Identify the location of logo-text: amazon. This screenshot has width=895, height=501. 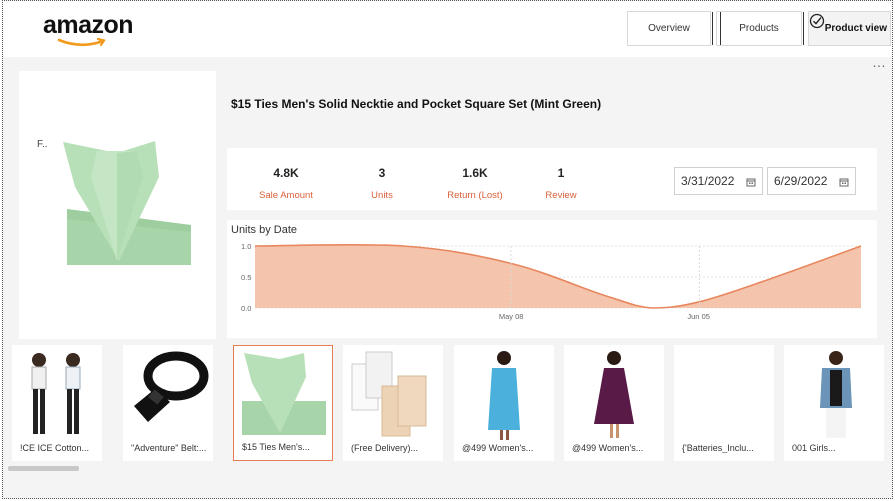
(88, 25).